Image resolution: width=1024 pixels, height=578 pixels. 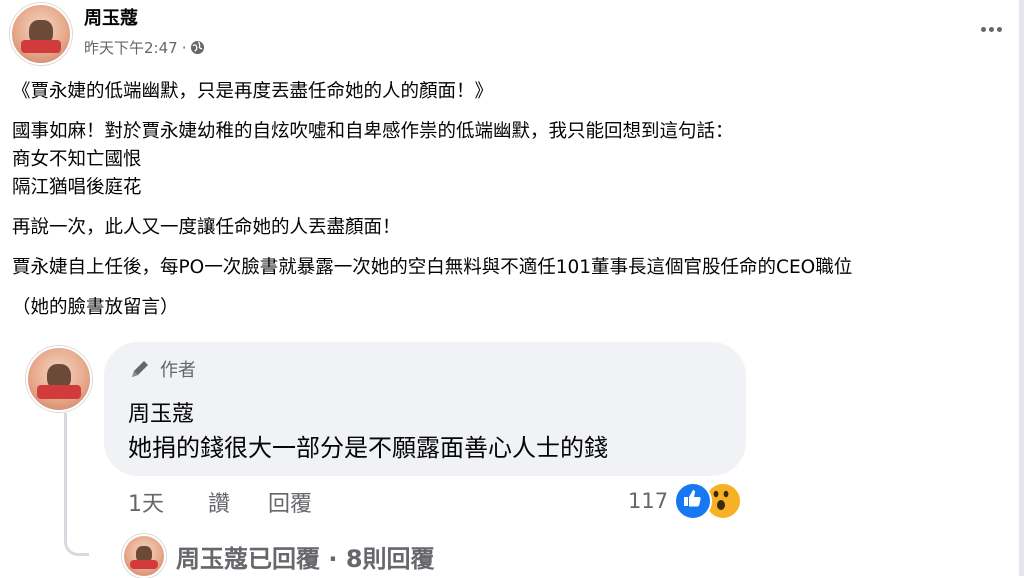 I want to click on post-meta: 昨天下午2:47 ·, so click(x=144, y=47).